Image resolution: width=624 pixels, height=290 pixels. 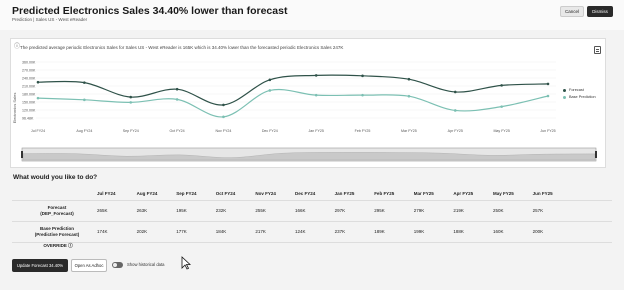 What do you see at coordinates (106, 193) in the screenshot?
I see `column-header: Jul FY24` at bounding box center [106, 193].